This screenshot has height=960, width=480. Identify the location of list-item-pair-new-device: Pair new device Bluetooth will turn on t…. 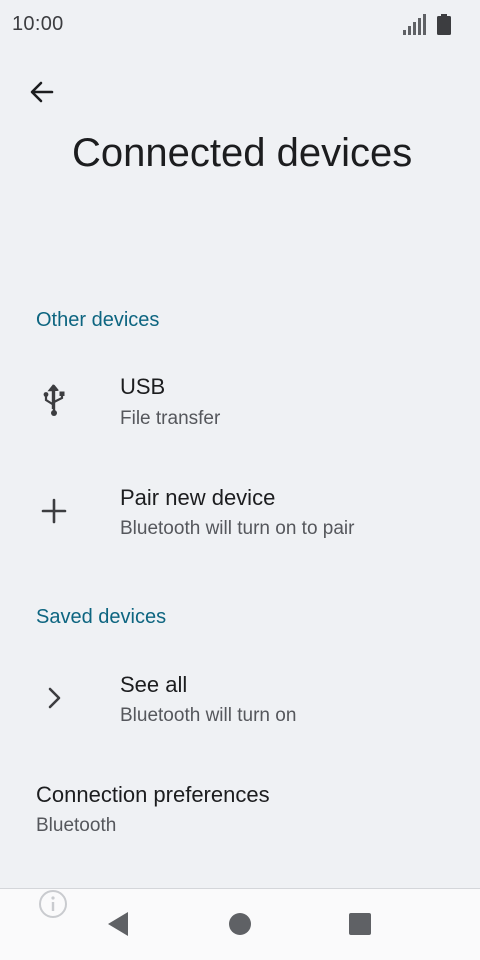
(240, 510).